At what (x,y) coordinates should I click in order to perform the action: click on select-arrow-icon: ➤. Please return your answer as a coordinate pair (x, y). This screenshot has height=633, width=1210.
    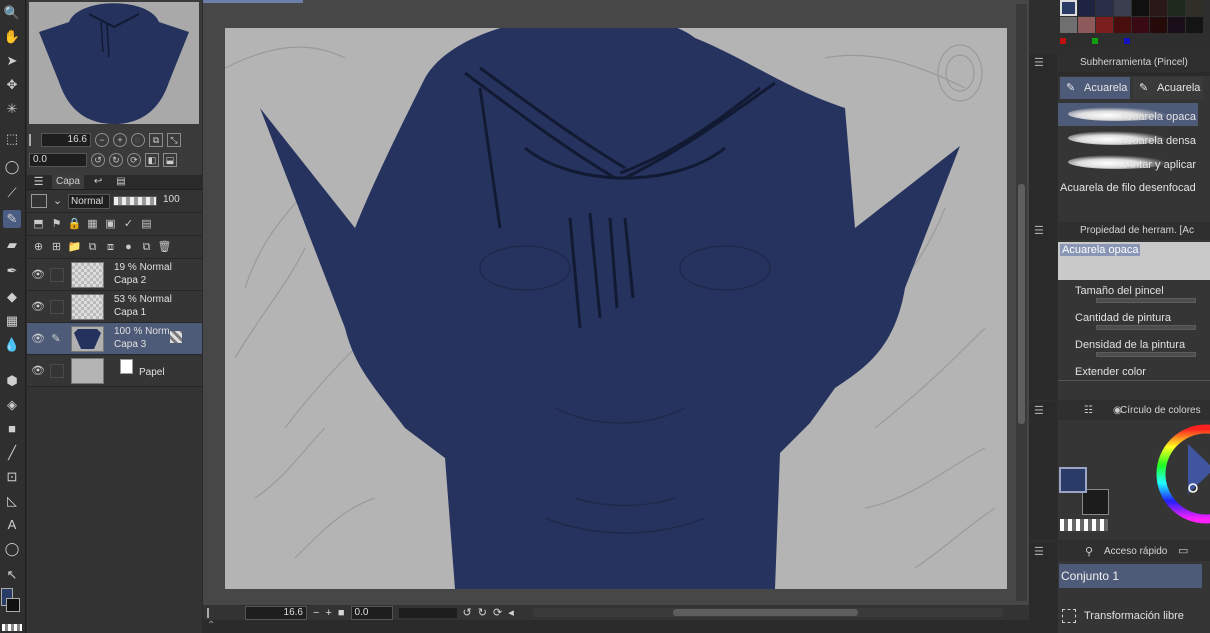
    Looking at the image, I should click on (12, 61).